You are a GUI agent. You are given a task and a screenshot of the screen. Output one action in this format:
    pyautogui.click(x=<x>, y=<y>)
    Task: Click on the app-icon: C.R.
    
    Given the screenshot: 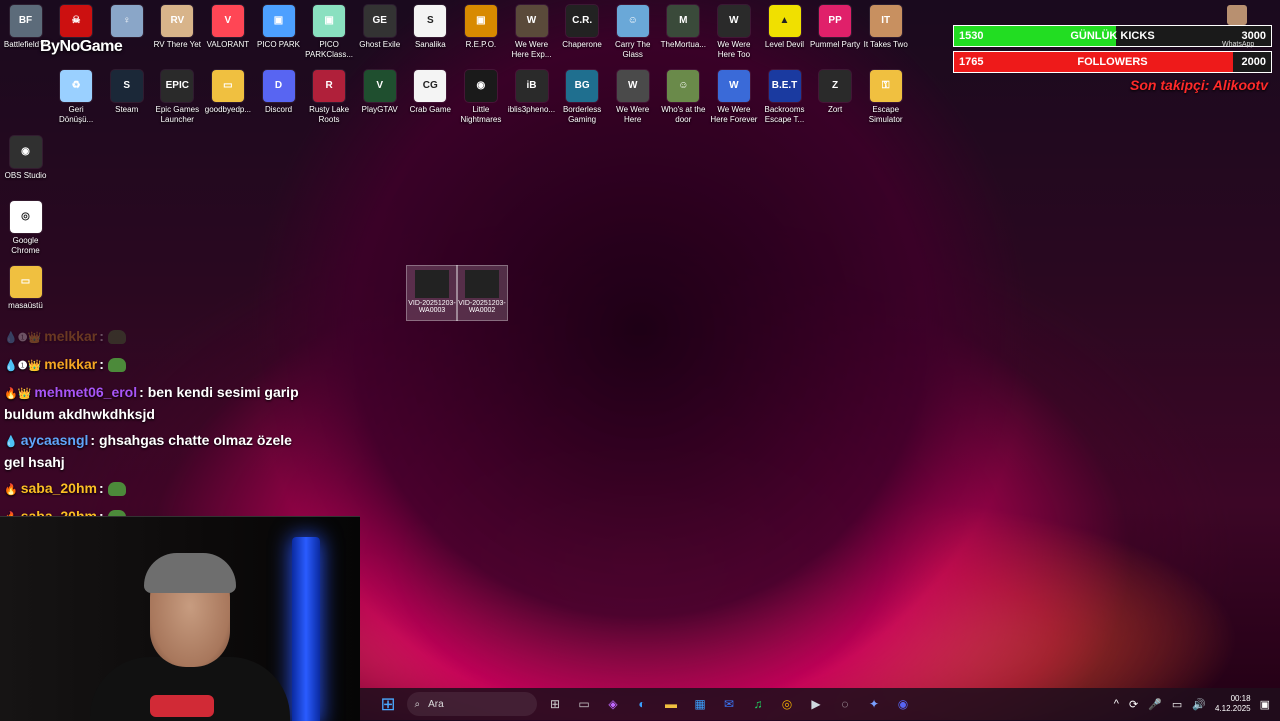 What is the action you would take?
    pyautogui.click(x=582, y=21)
    